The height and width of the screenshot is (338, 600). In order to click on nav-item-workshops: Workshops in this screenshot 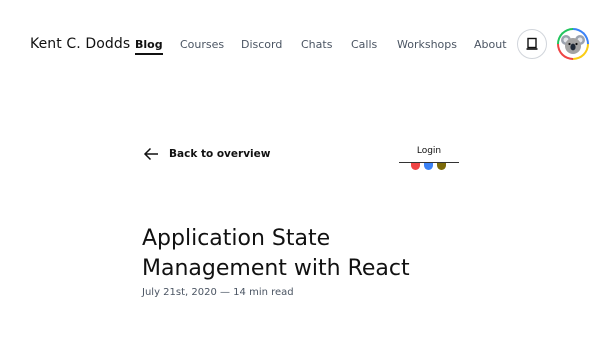, I will do `click(427, 44)`.